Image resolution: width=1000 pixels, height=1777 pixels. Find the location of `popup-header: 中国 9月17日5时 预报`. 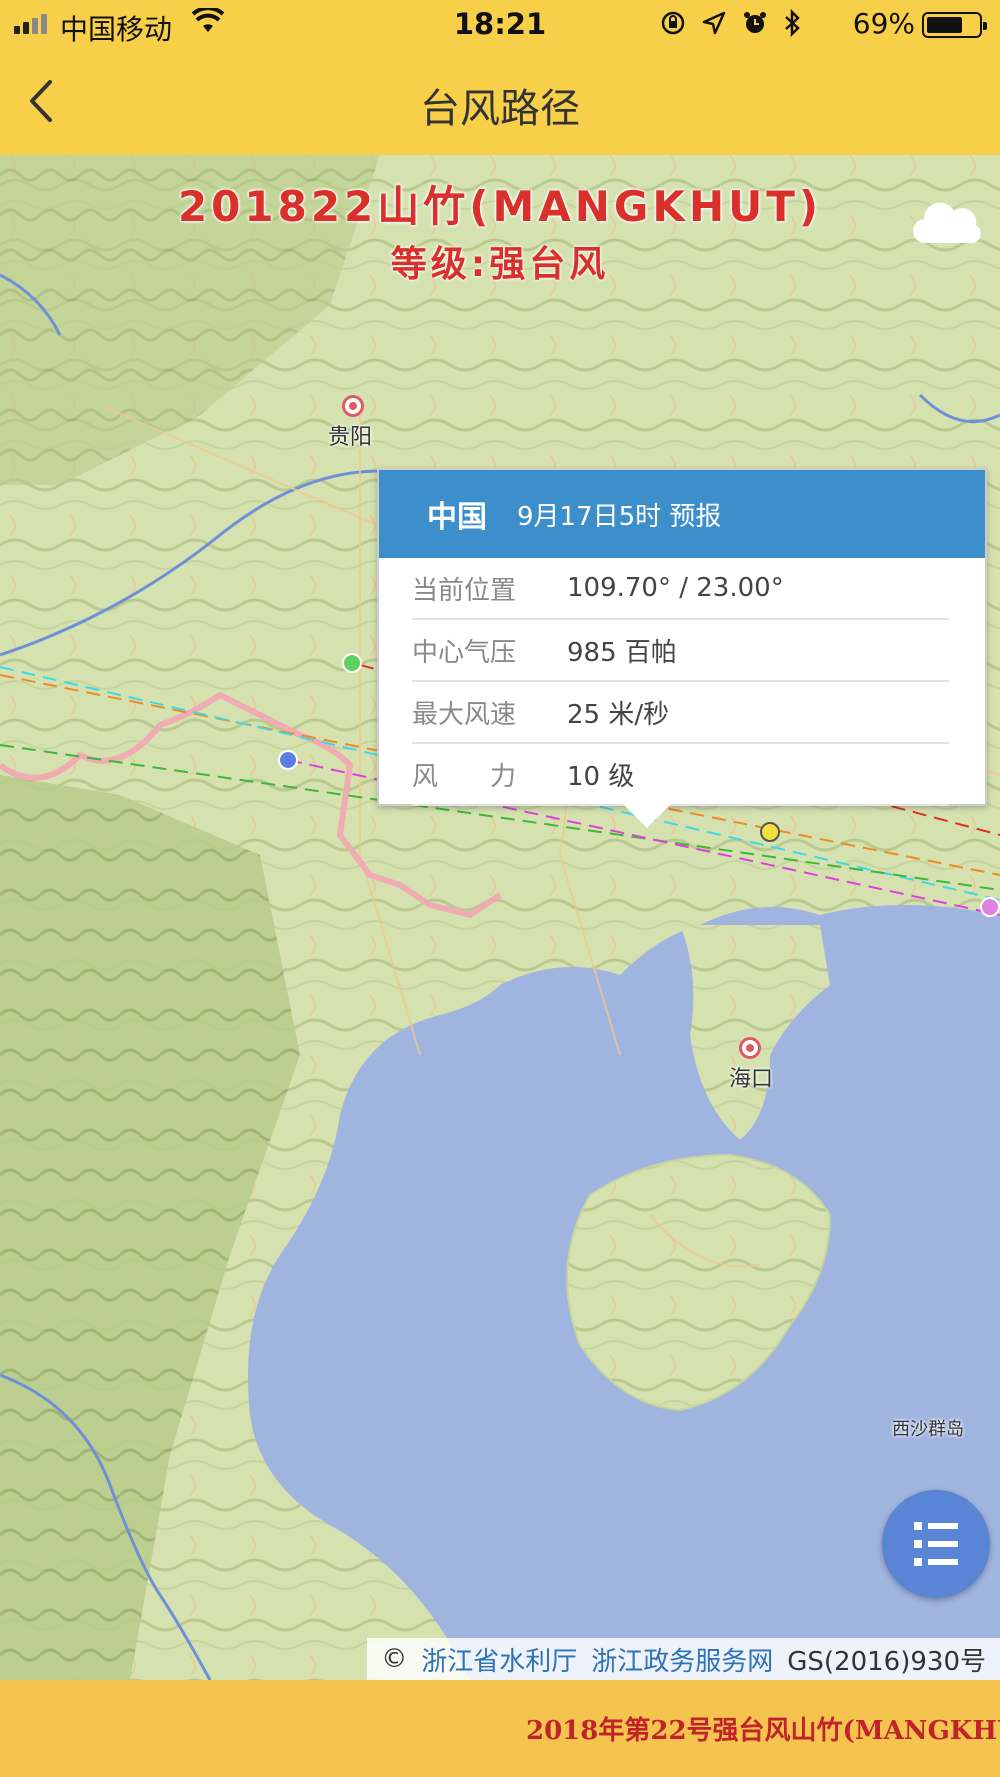

popup-header: 中国 9月17日5时 预报 is located at coordinates (682, 514).